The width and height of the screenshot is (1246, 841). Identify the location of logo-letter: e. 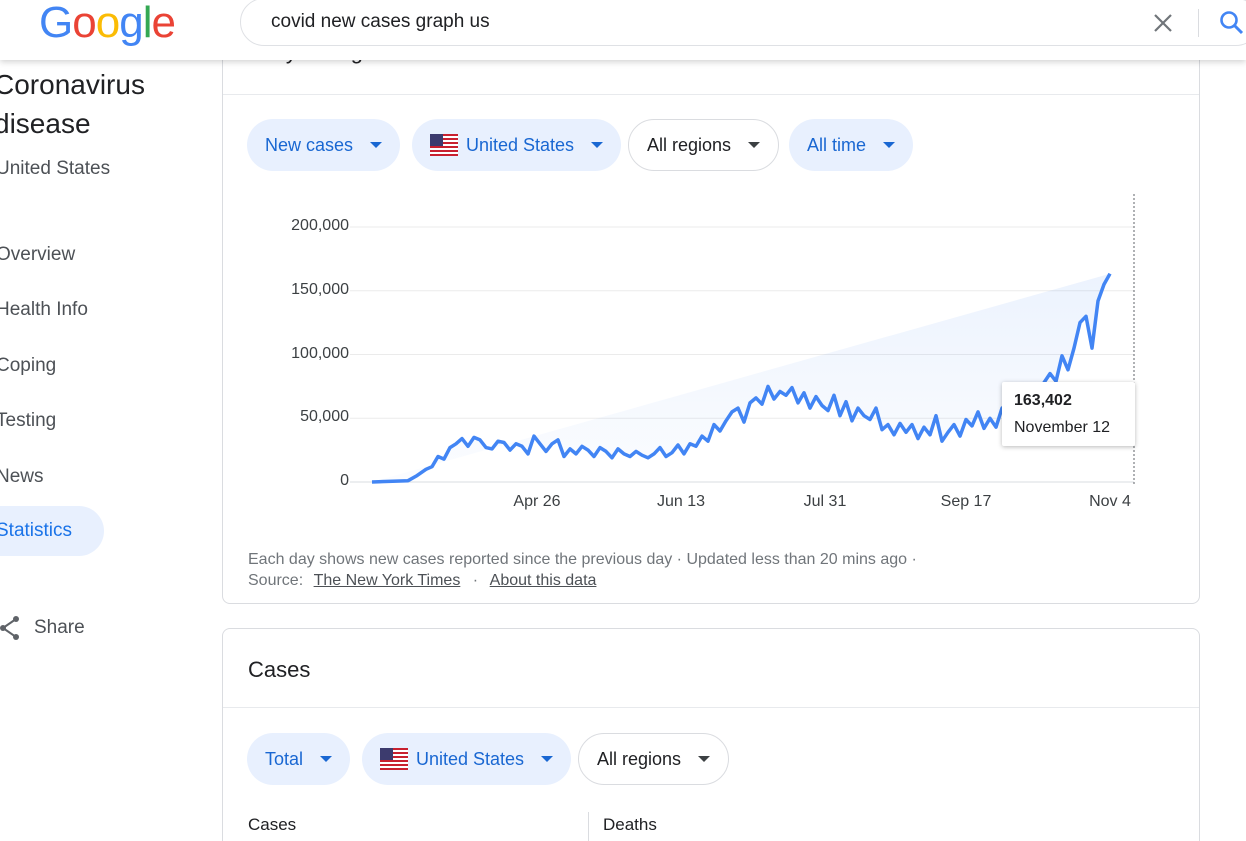
(163, 23).